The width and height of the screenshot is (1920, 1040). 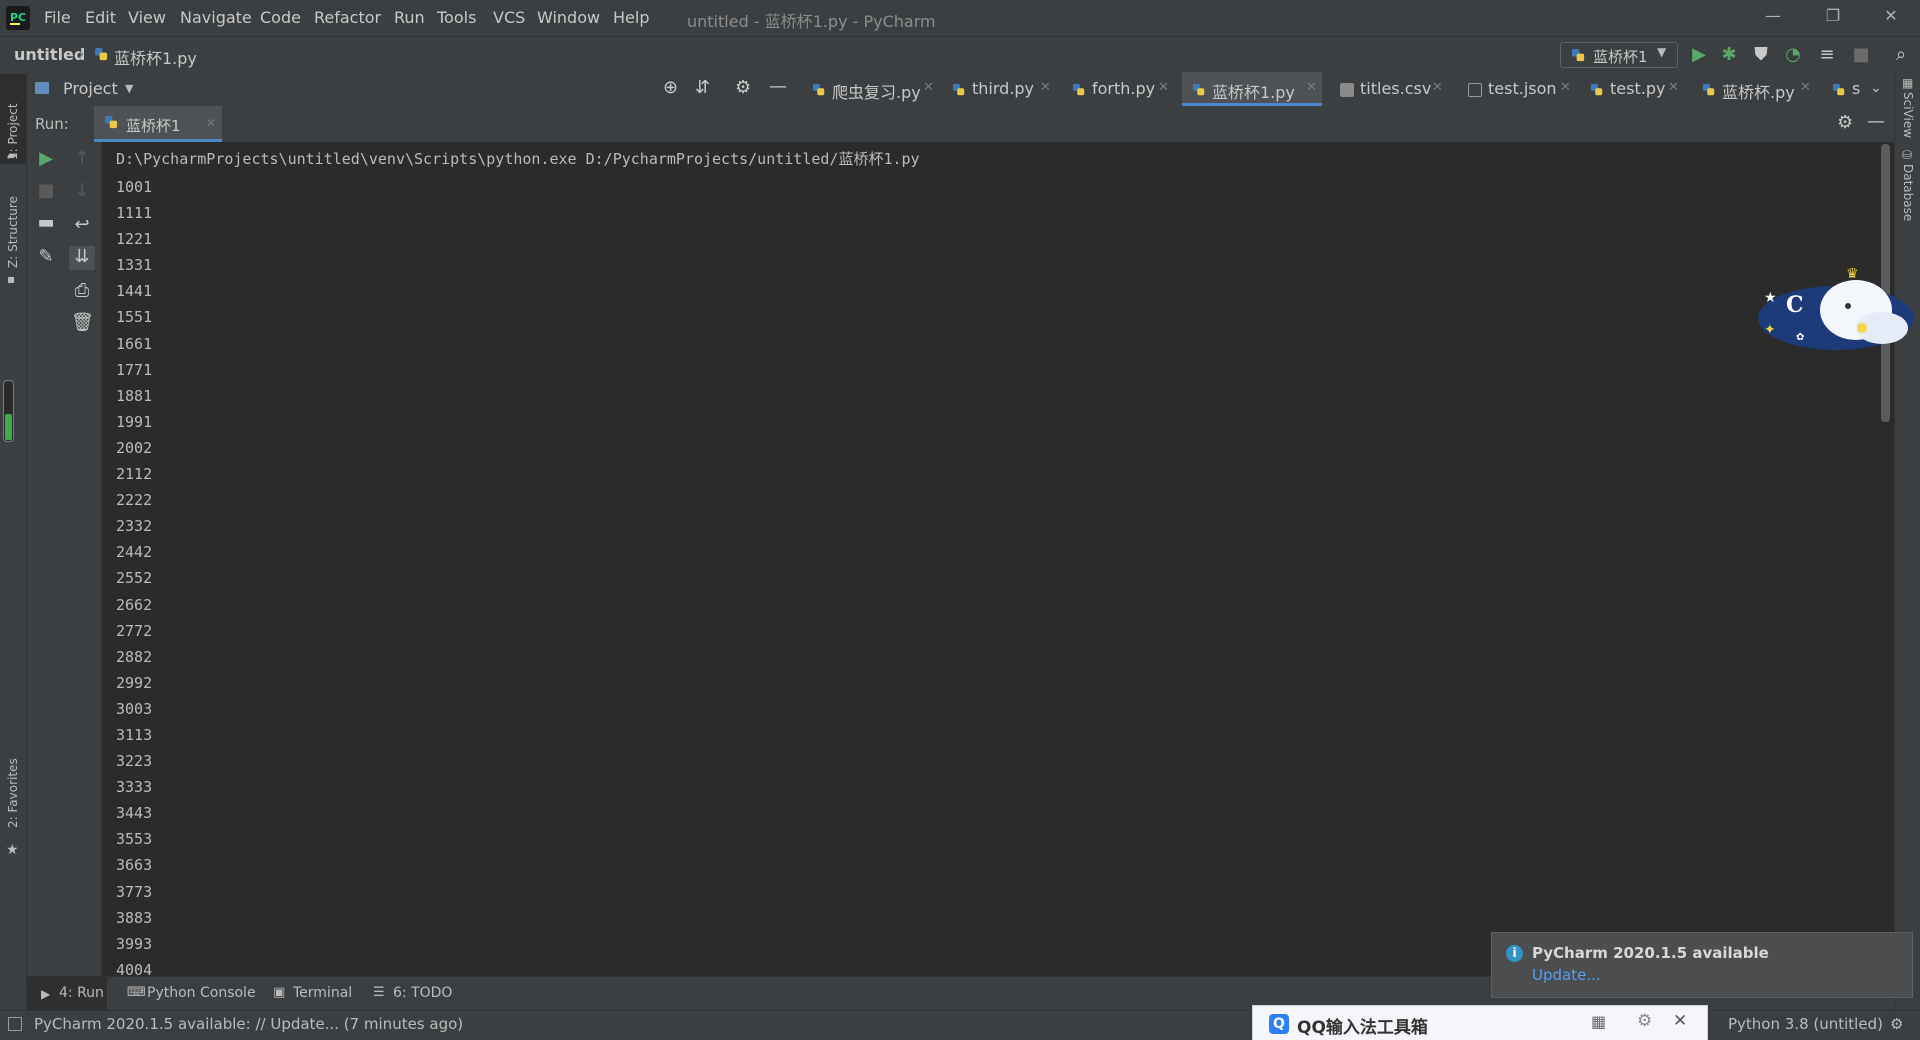 I want to click on close-window-button: ✕, so click(x=1891, y=18).